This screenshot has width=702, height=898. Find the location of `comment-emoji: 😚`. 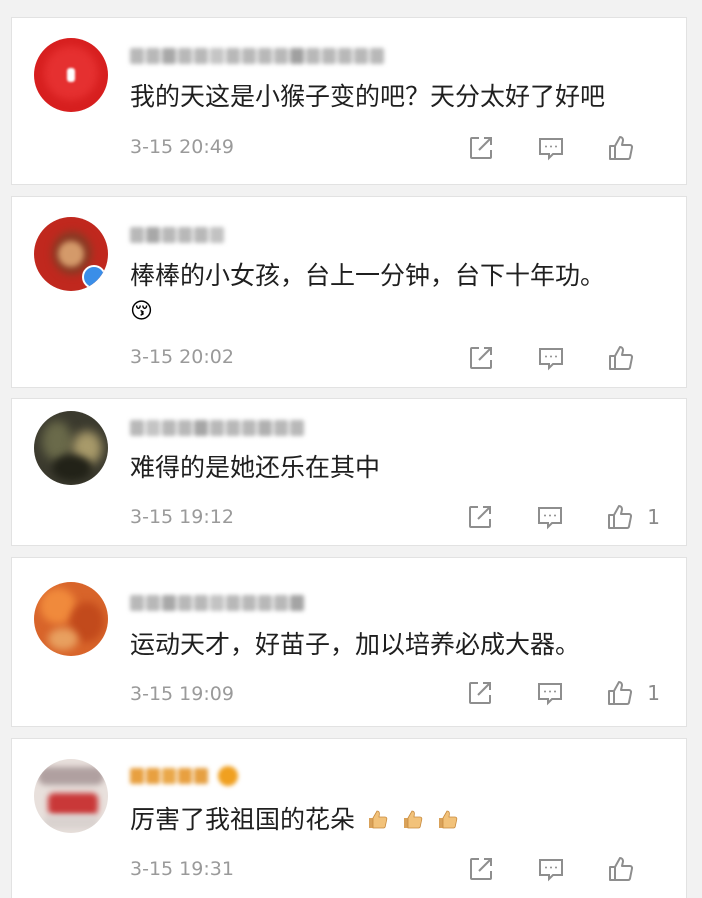

comment-emoji: 😚 is located at coordinates (141, 311).